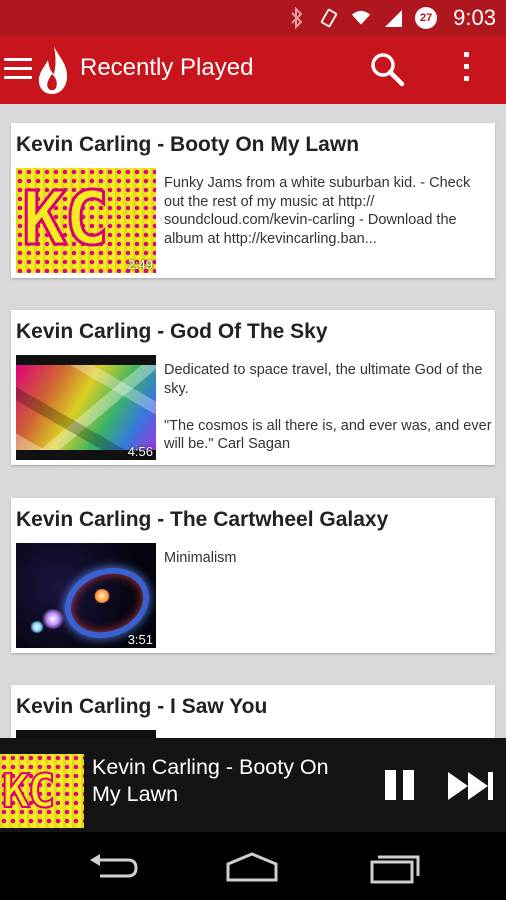  I want to click on recent-apps-icon, so click(396, 867).